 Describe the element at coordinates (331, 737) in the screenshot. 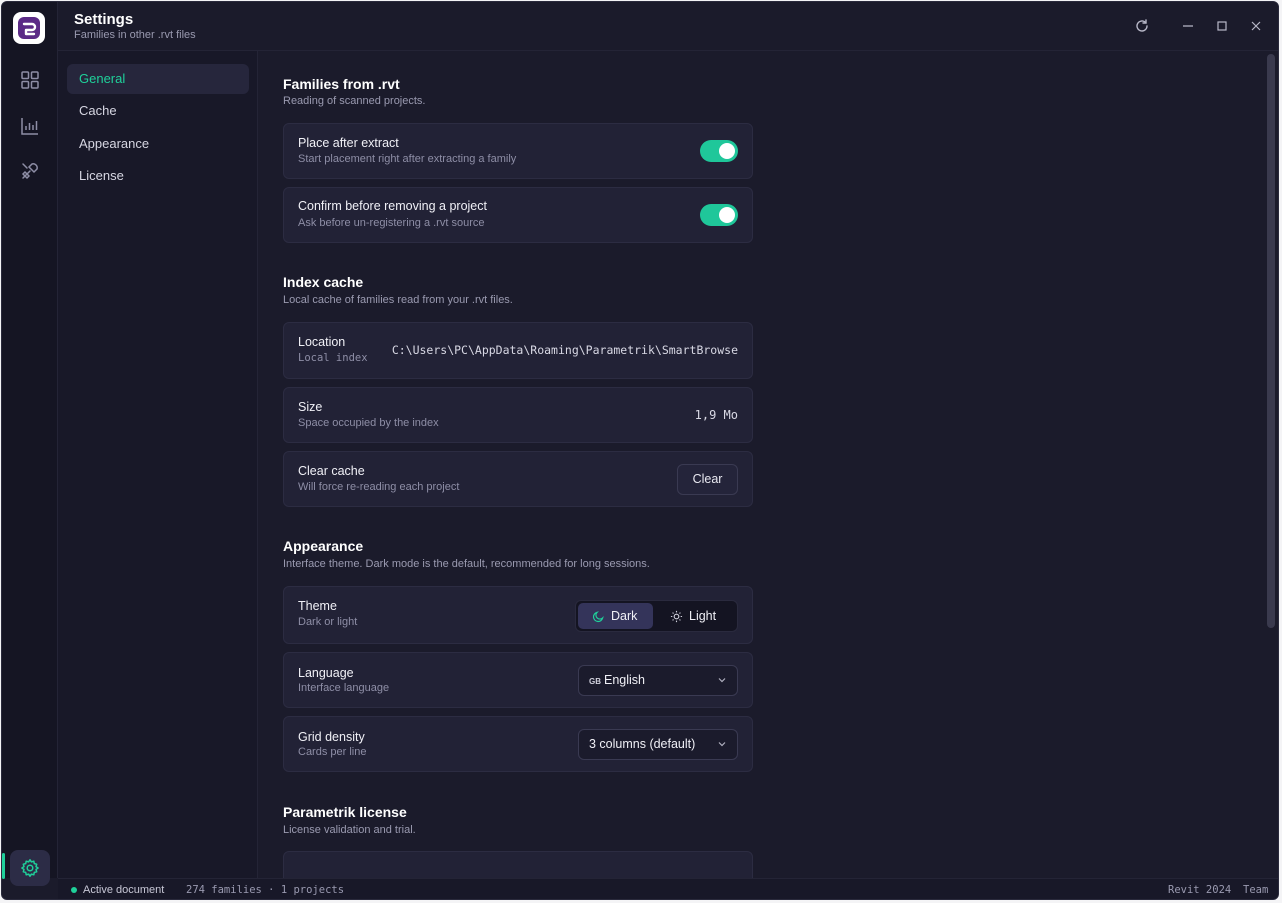

I see `setting-label: Grid density` at that location.